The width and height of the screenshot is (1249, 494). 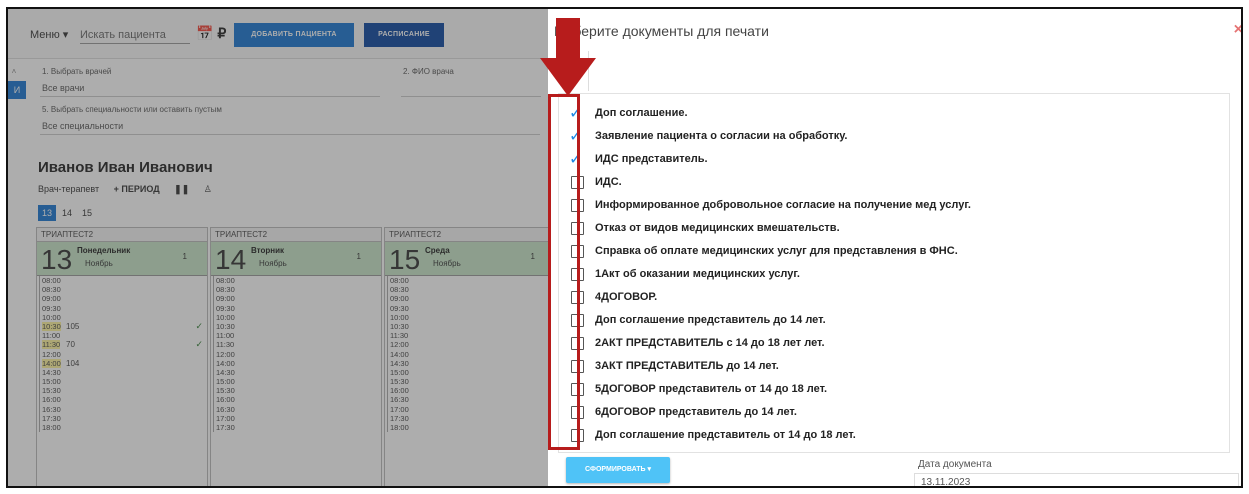 I want to click on document-item: 4ДОГОВОР., so click(x=894, y=297).